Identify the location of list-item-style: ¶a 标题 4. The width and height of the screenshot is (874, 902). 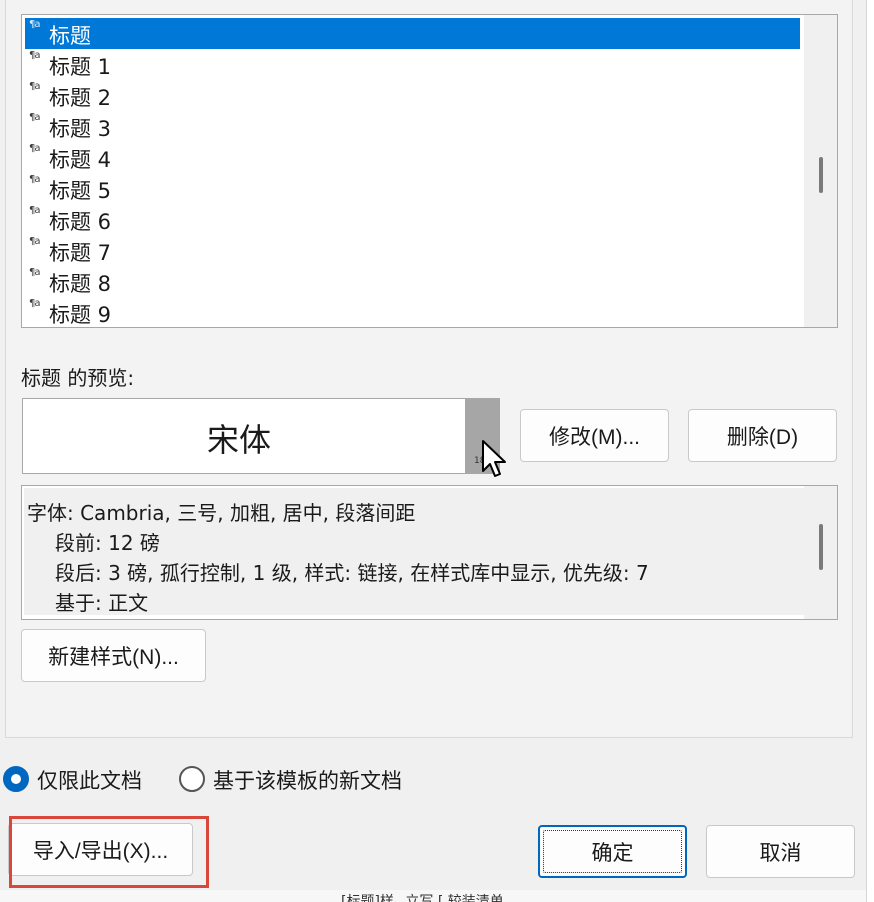
(412, 157).